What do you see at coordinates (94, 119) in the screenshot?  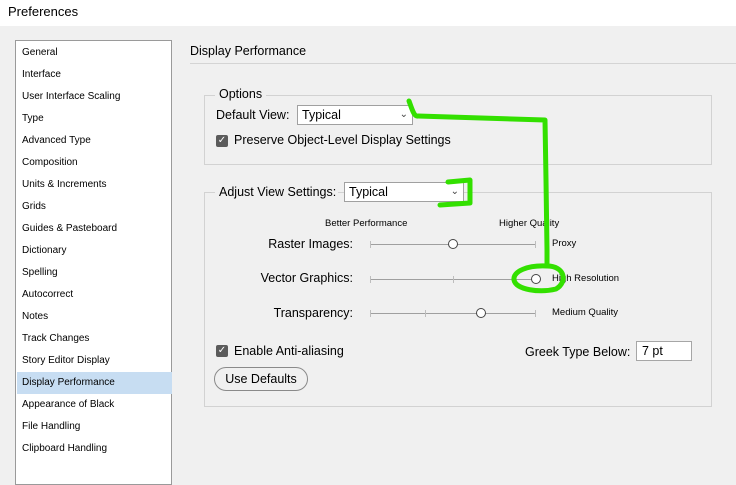 I see `sidebar-item-type: Type` at bounding box center [94, 119].